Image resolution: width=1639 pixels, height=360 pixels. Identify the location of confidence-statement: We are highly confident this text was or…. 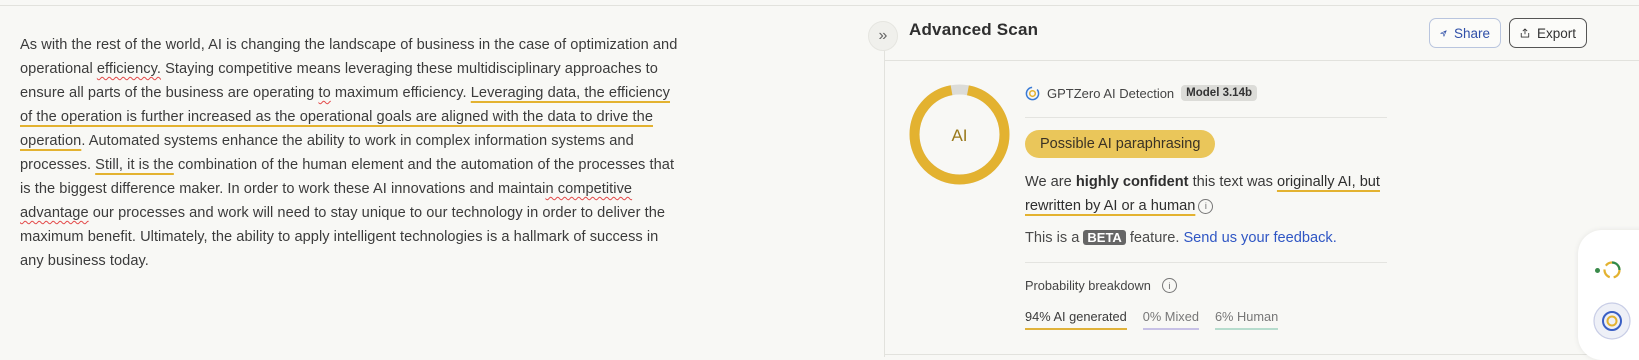
(1210, 194).